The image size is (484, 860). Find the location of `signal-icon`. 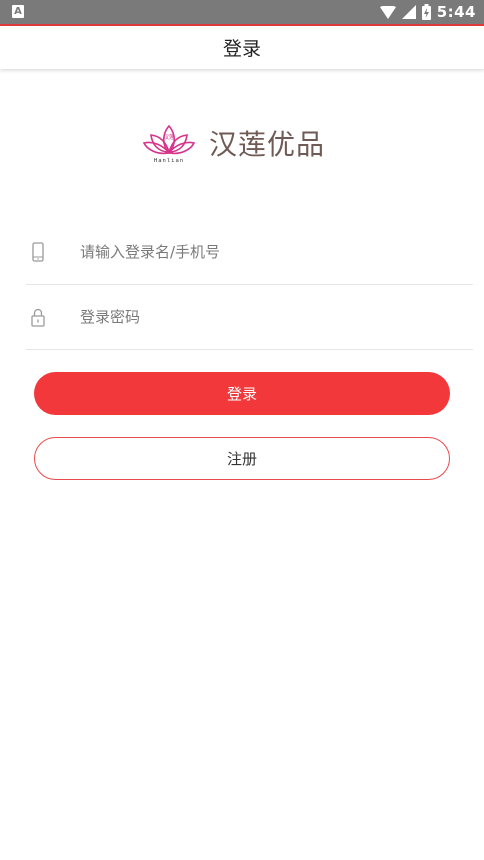

signal-icon is located at coordinates (408, 12).